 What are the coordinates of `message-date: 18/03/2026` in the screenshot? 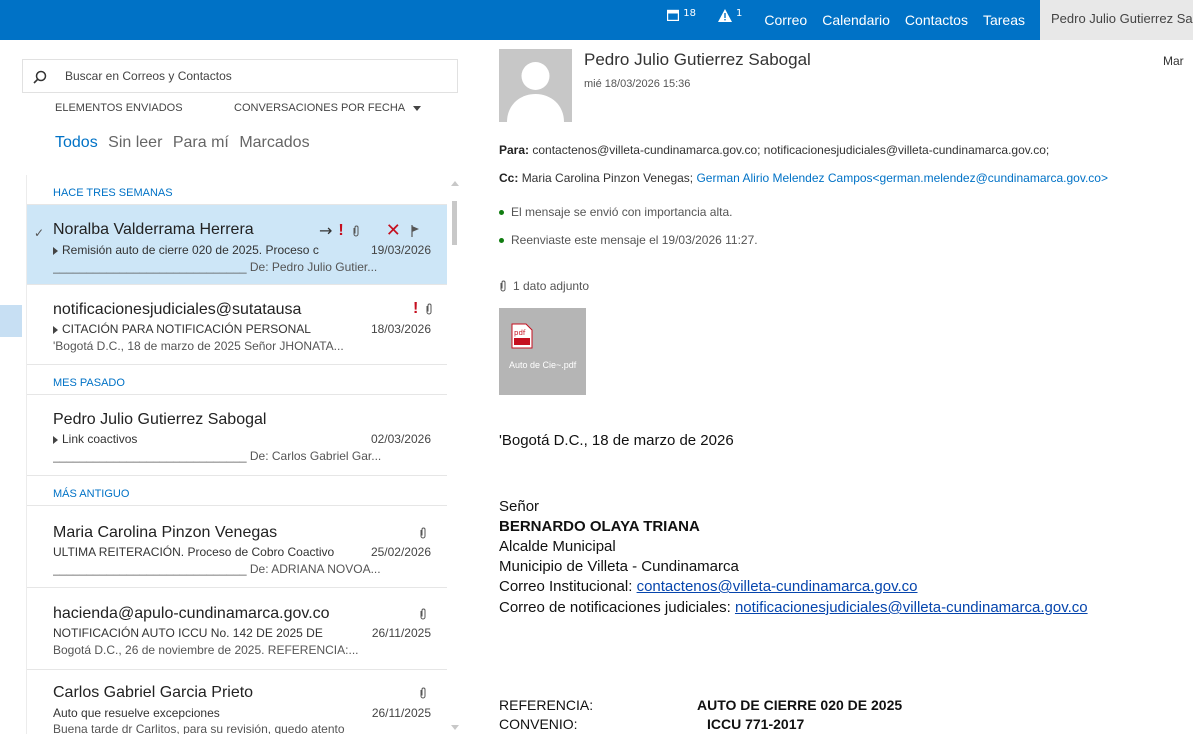 It's located at (400, 329).